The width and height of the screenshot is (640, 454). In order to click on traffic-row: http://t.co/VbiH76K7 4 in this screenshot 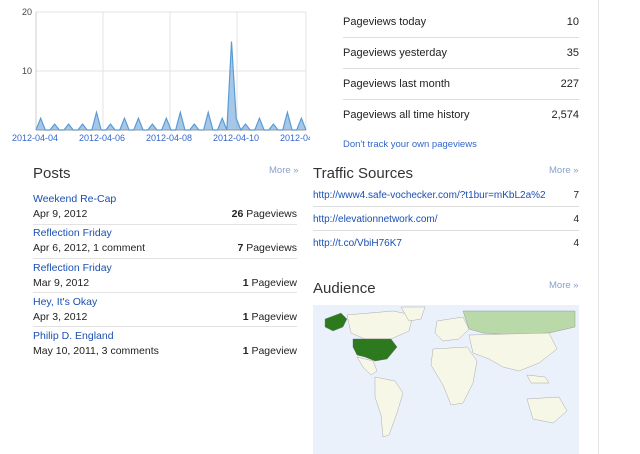, I will do `click(446, 243)`.